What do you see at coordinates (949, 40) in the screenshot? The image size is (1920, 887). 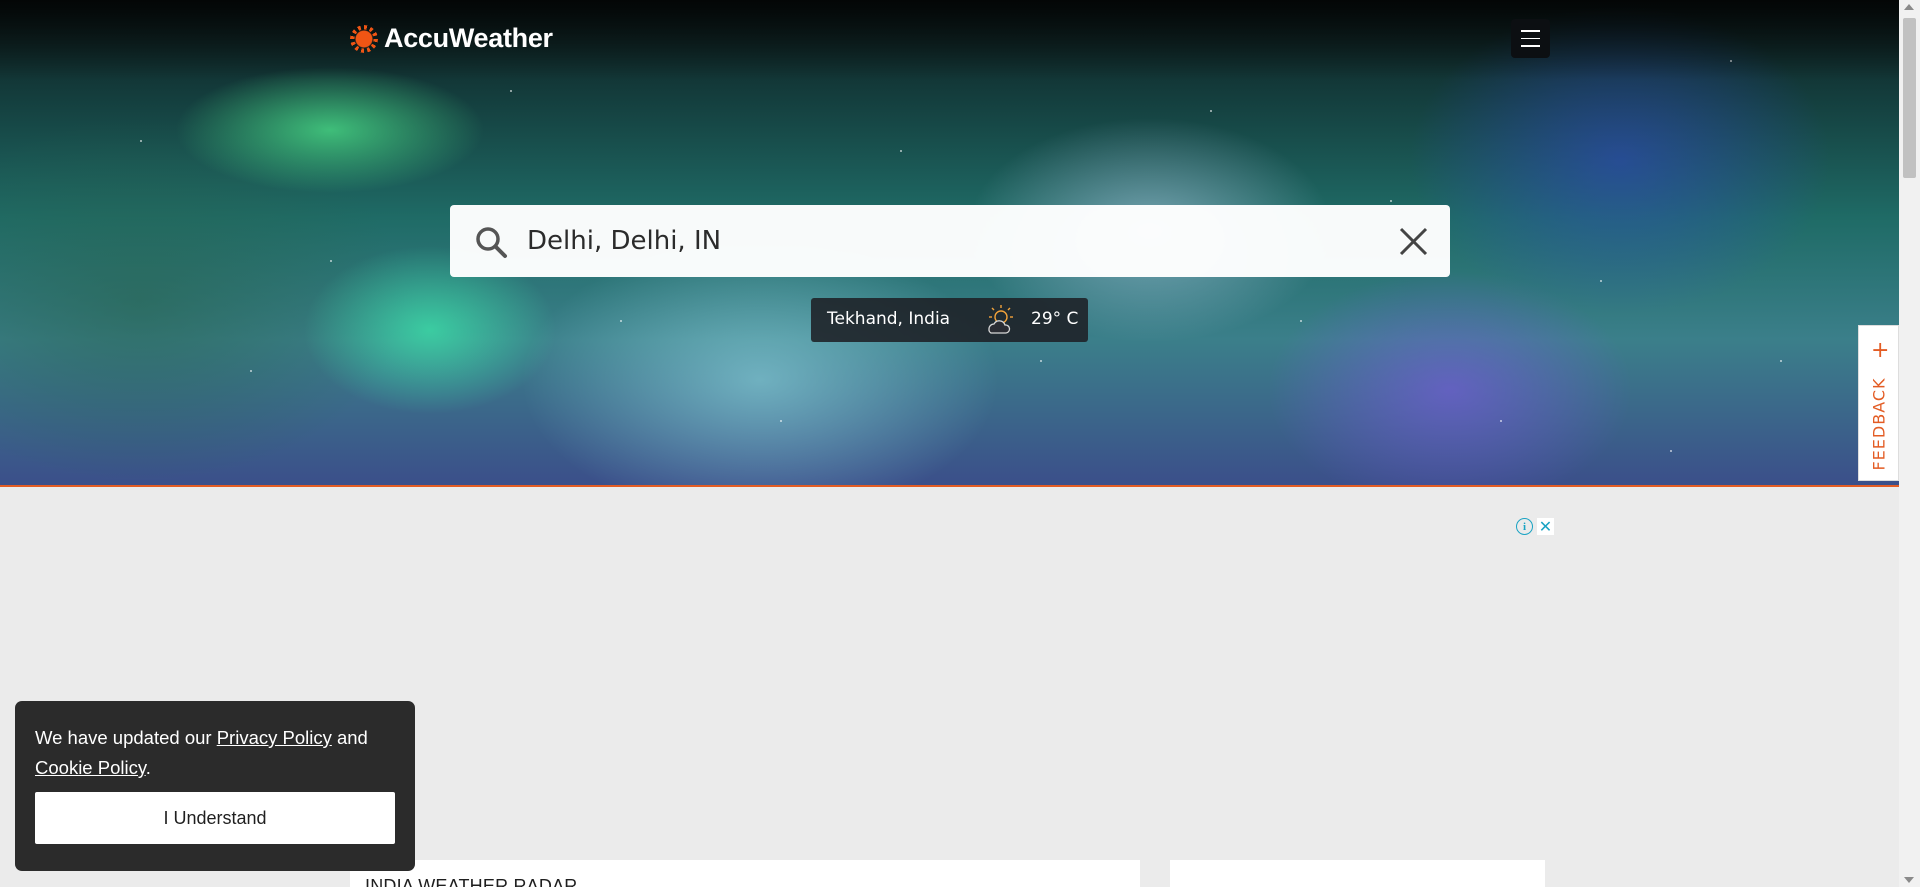 I see `hero-top-shade` at bounding box center [949, 40].